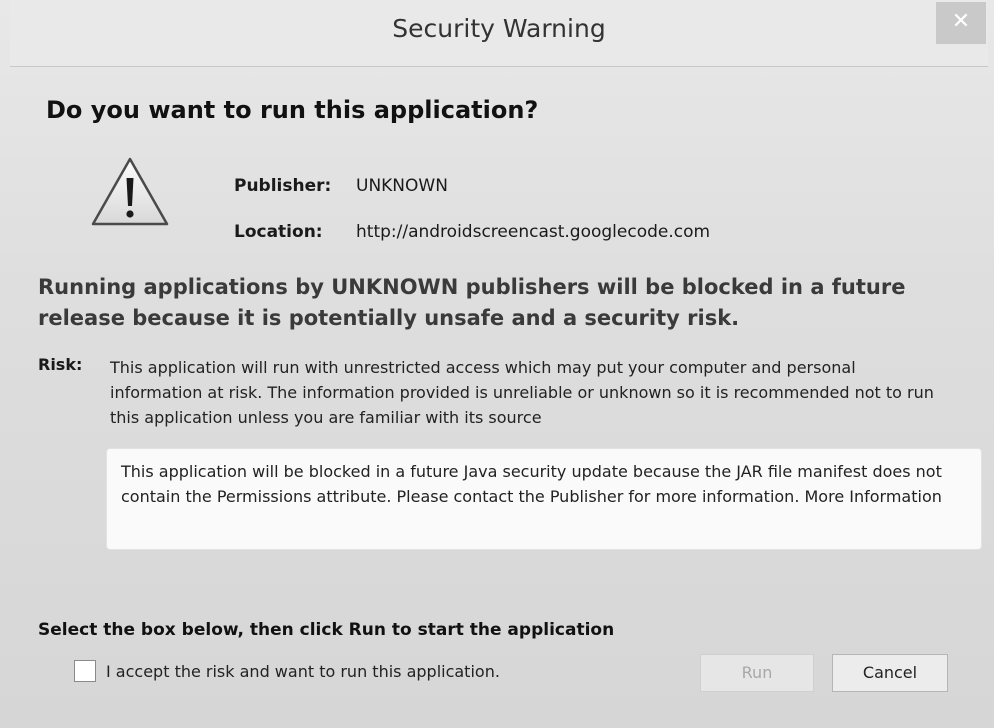  I want to click on close-button: ✕, so click(961, 23).